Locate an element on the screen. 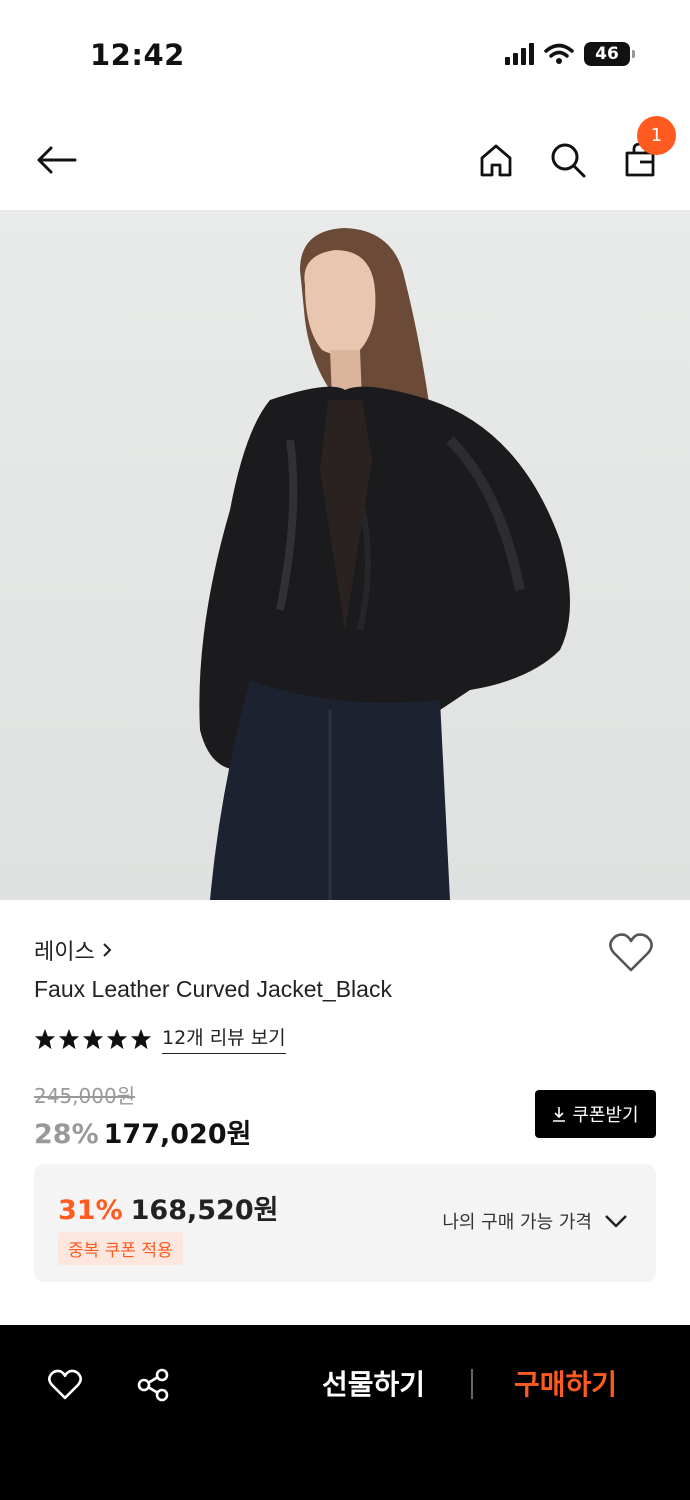 The height and width of the screenshot is (1500, 690). download-icon is located at coordinates (559, 1114).